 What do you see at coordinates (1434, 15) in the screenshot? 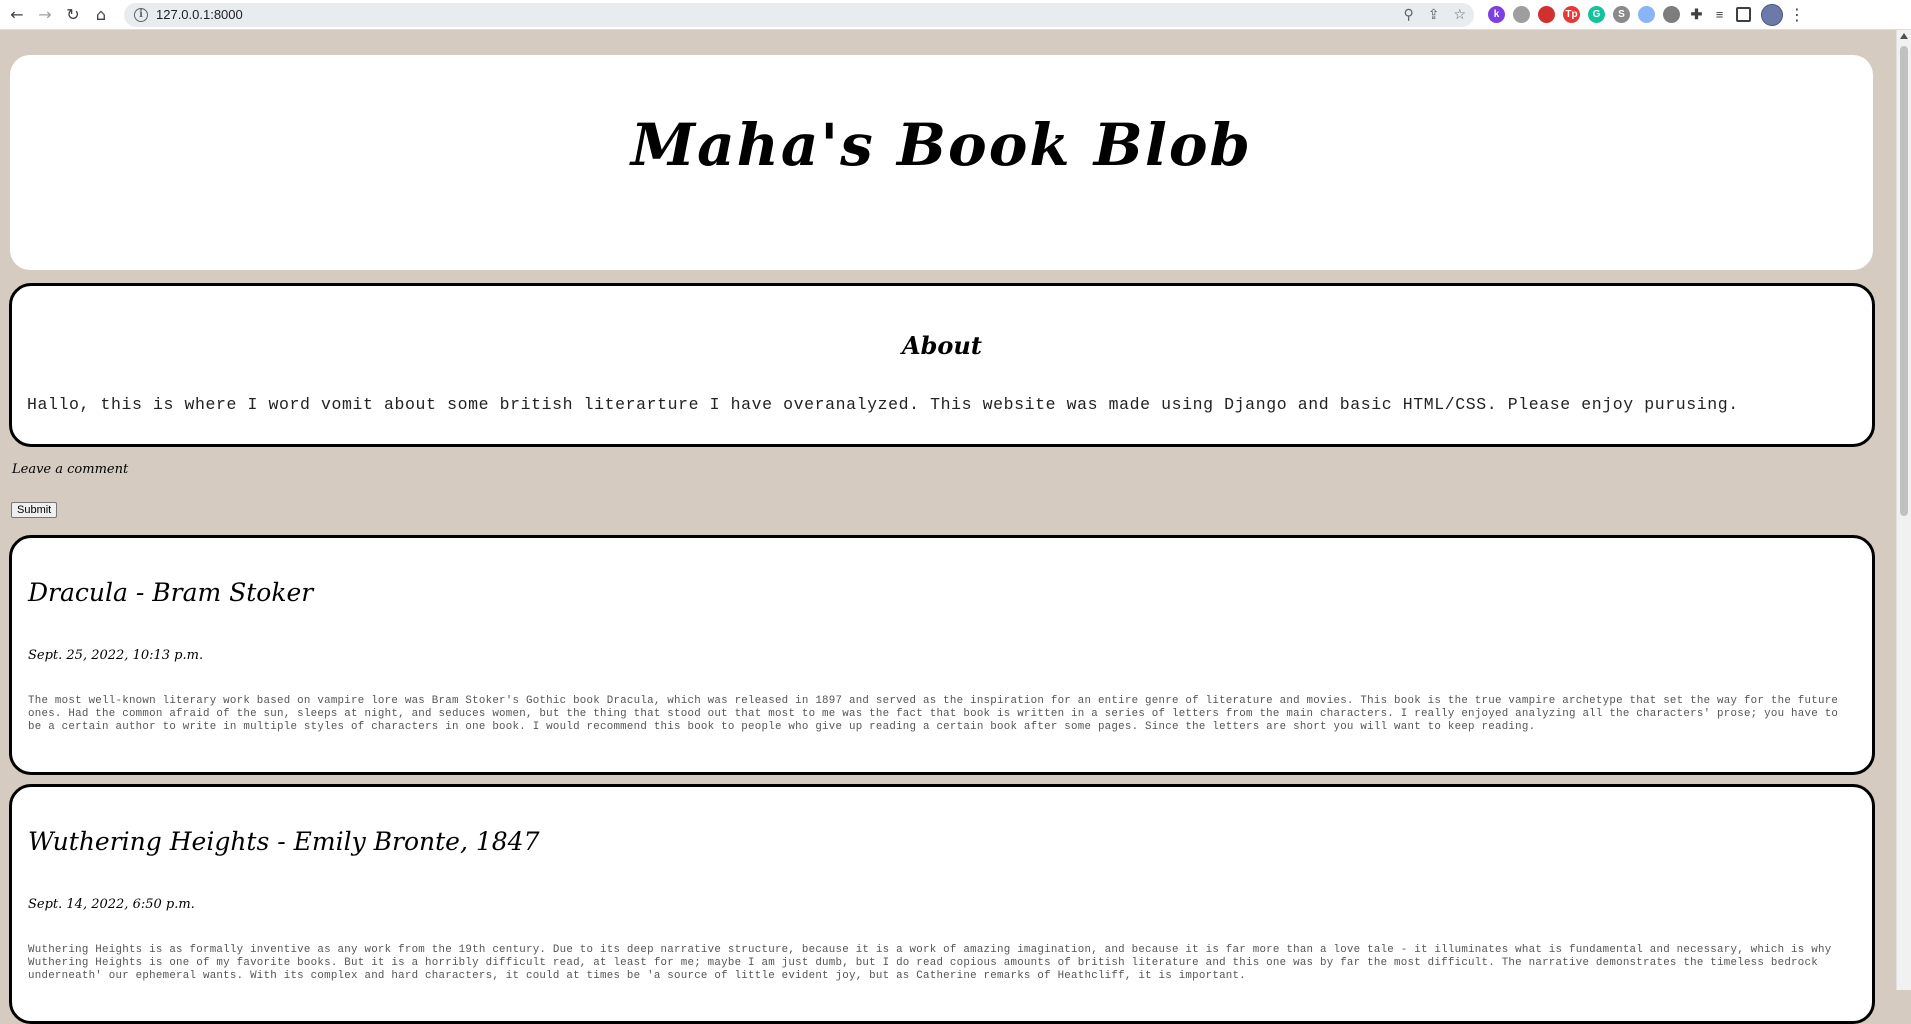
I see `share-icon: ⇪` at bounding box center [1434, 15].